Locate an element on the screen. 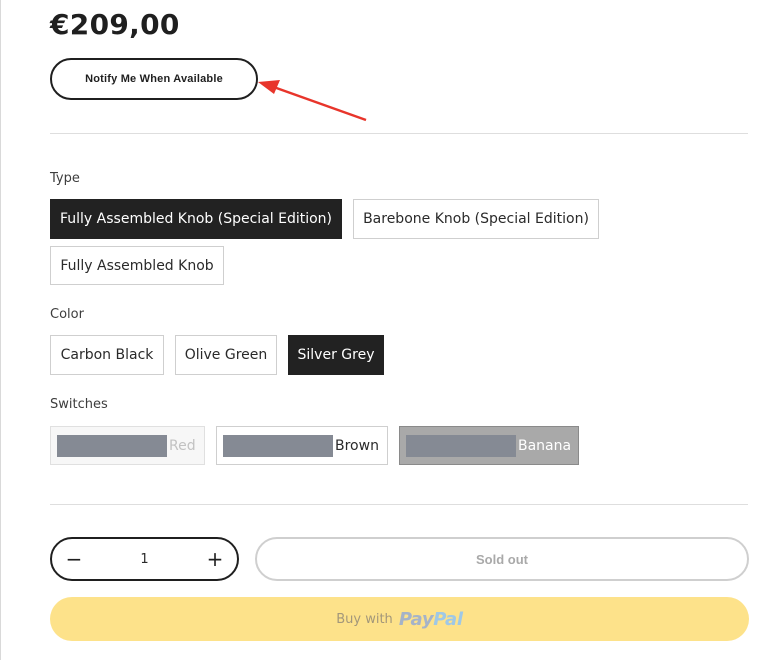 The image size is (772, 660). paypal-prefix-text: Buy with is located at coordinates (364, 619).